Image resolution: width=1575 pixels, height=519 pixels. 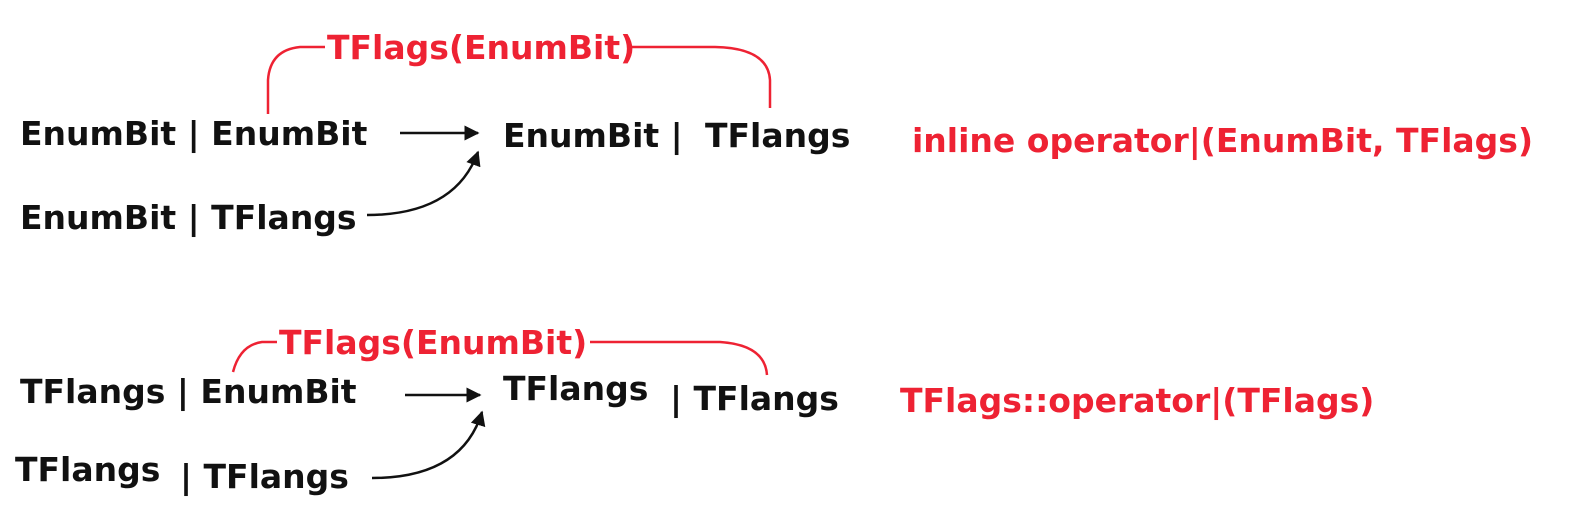 I want to click on input-expression-2a: TFlangs | EnumBit, so click(x=188, y=391).